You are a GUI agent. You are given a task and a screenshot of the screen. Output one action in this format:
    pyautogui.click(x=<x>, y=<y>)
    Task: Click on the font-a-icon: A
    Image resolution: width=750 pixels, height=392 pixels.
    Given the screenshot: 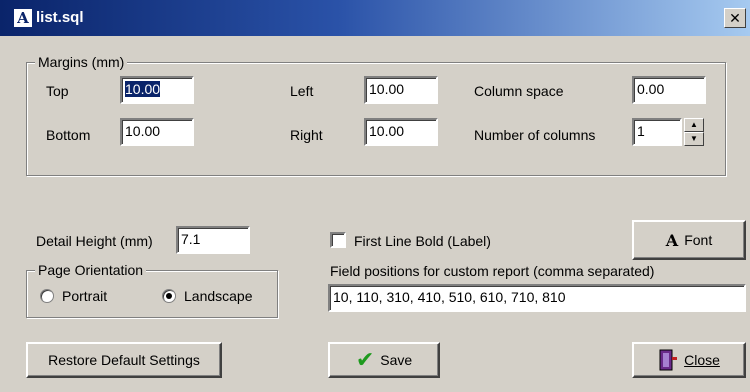 What is the action you would take?
    pyautogui.click(x=672, y=240)
    